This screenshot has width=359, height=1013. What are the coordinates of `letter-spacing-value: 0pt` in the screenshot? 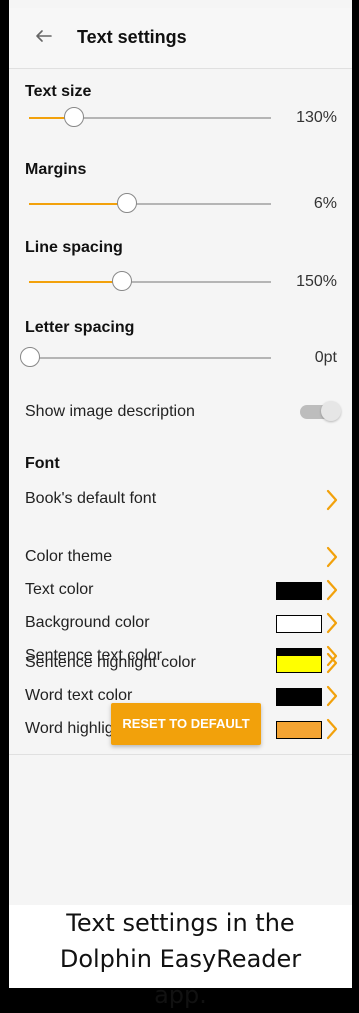 It's located at (325, 357).